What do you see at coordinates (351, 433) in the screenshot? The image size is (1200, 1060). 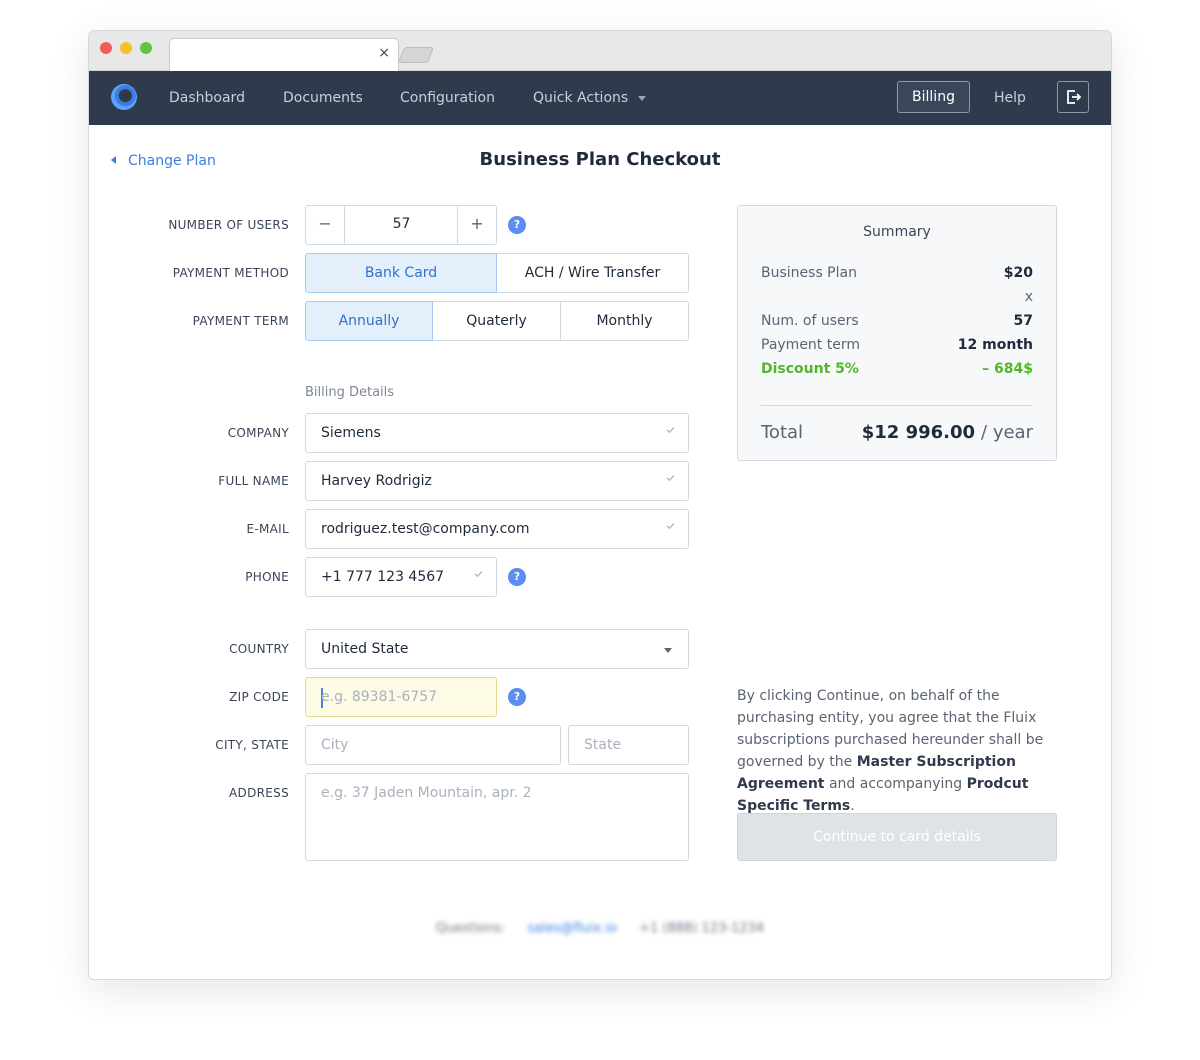 I see `company-value: Siemens` at bounding box center [351, 433].